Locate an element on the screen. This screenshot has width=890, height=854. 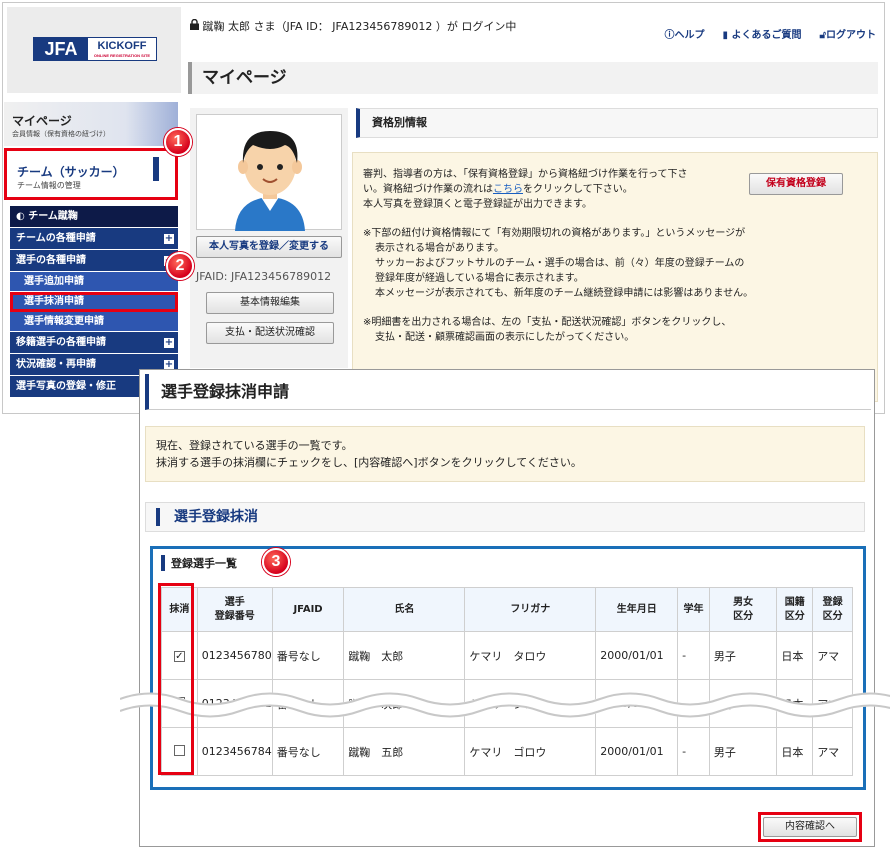
logo-kickoff: KICKOFF ONLINE REGISTRATION SITE is located at coordinates (122, 49).